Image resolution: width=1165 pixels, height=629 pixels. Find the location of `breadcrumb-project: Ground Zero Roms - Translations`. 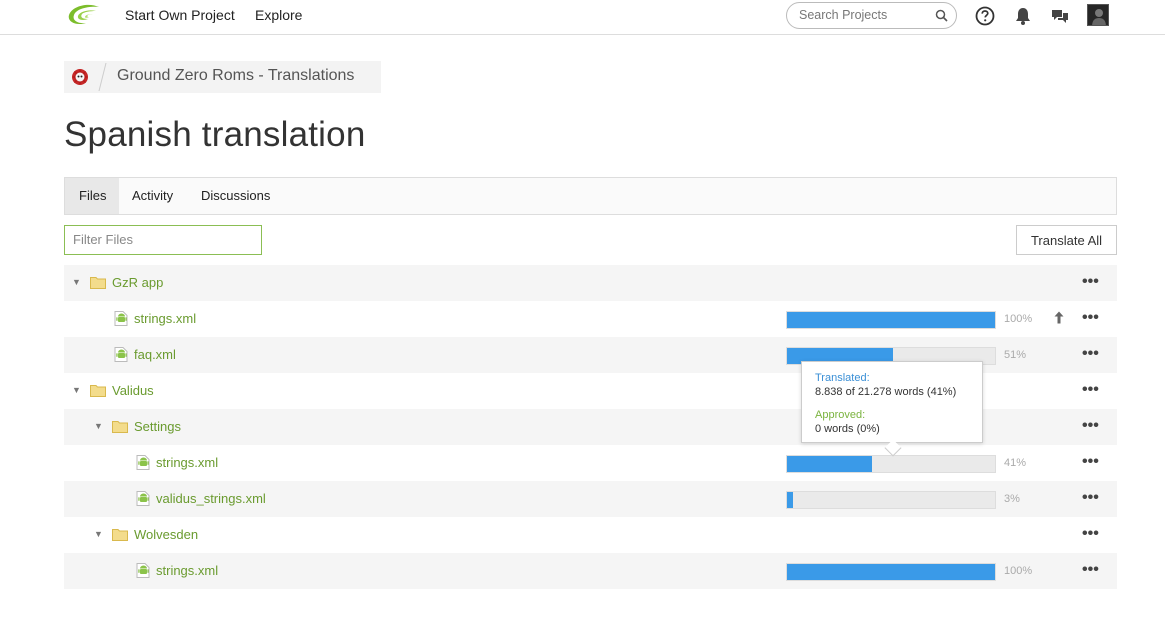

breadcrumb-project: Ground Zero Roms - Translations is located at coordinates (235, 76).